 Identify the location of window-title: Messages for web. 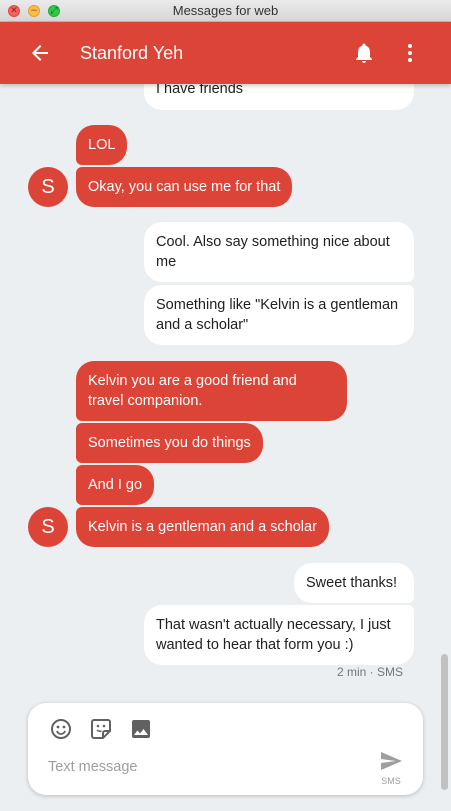
(225, 10).